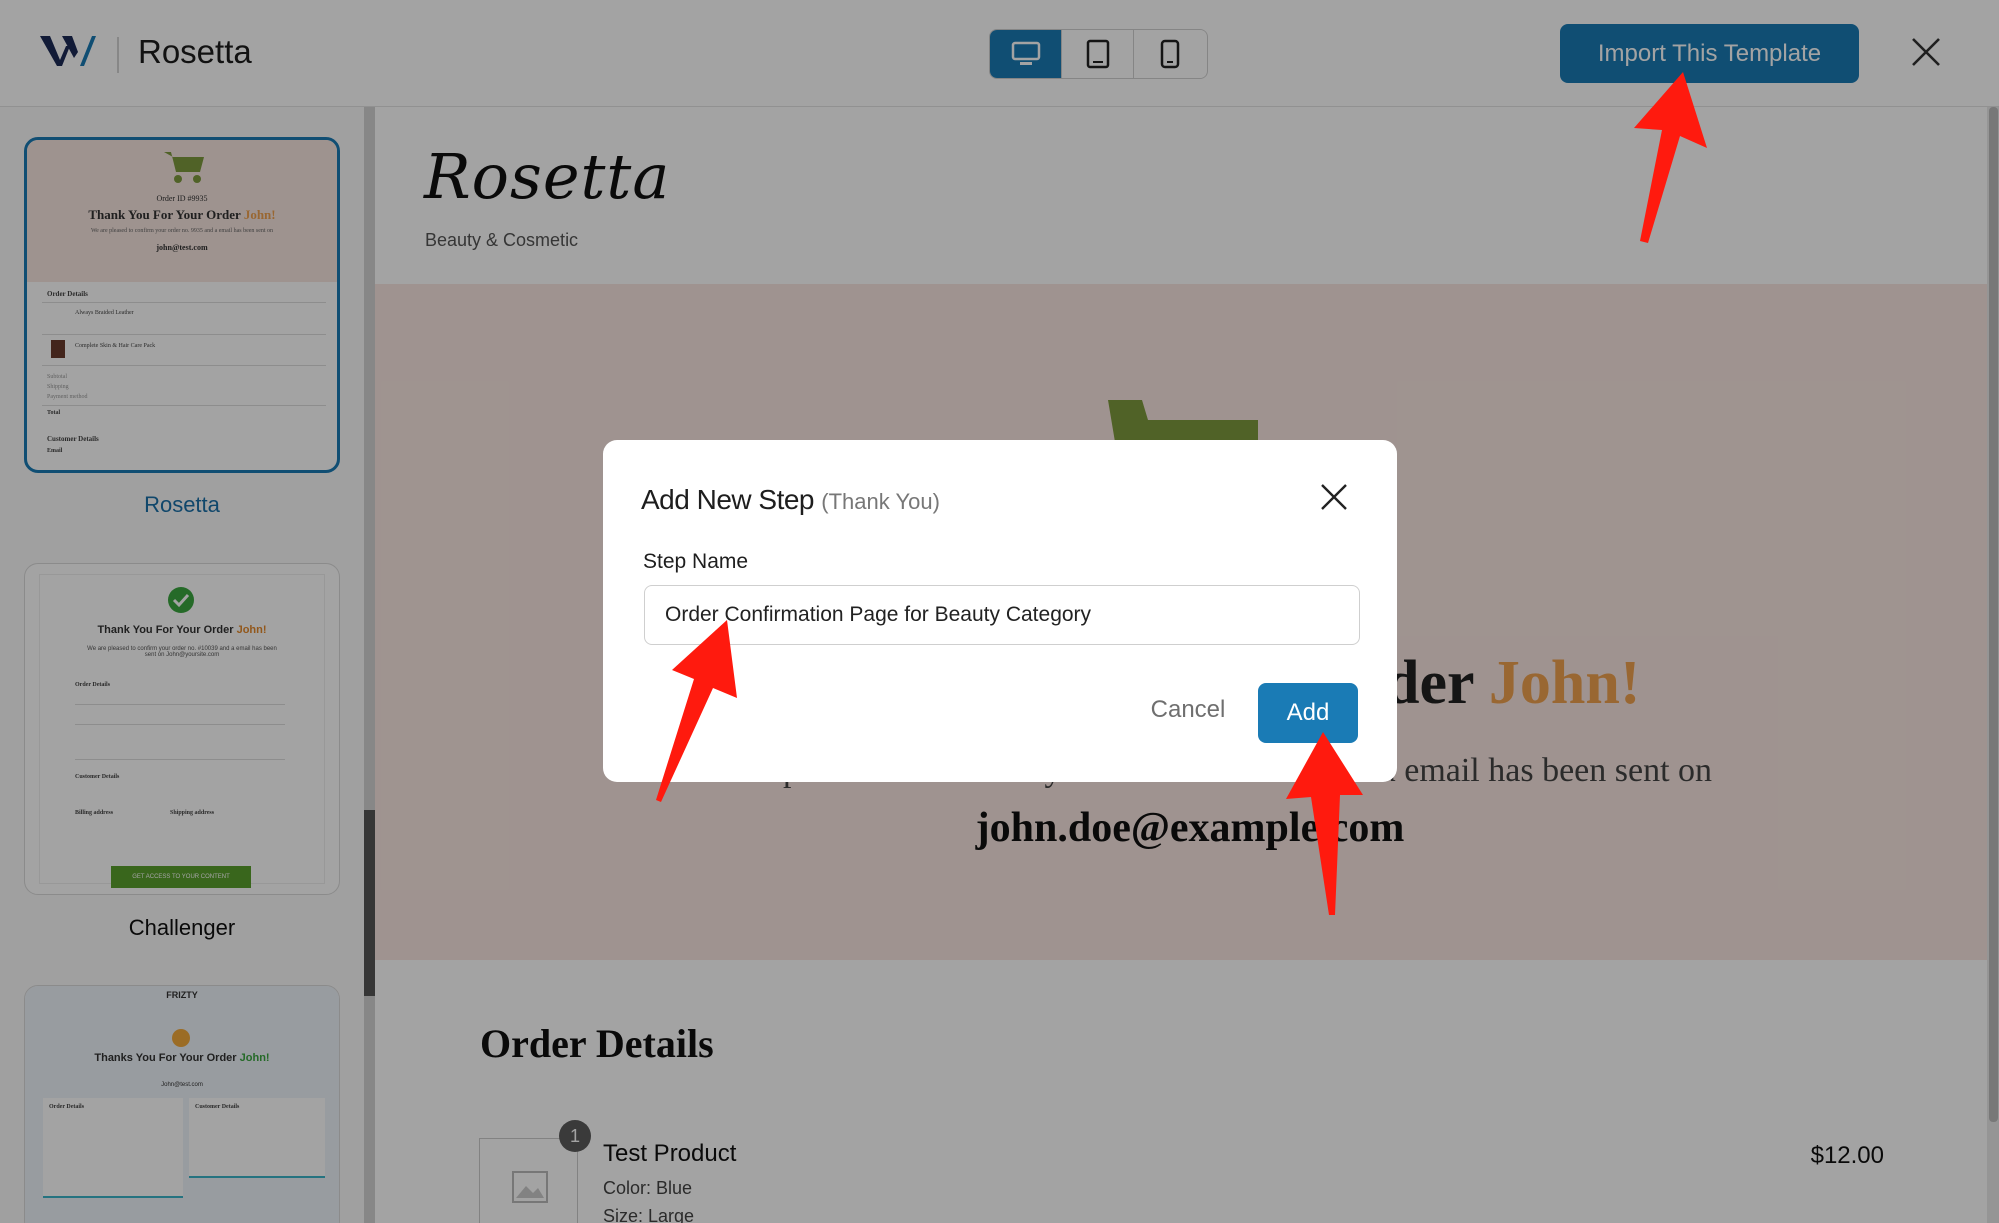 The image size is (1999, 1223). I want to click on arrow-to-import, so click(1670, 157).